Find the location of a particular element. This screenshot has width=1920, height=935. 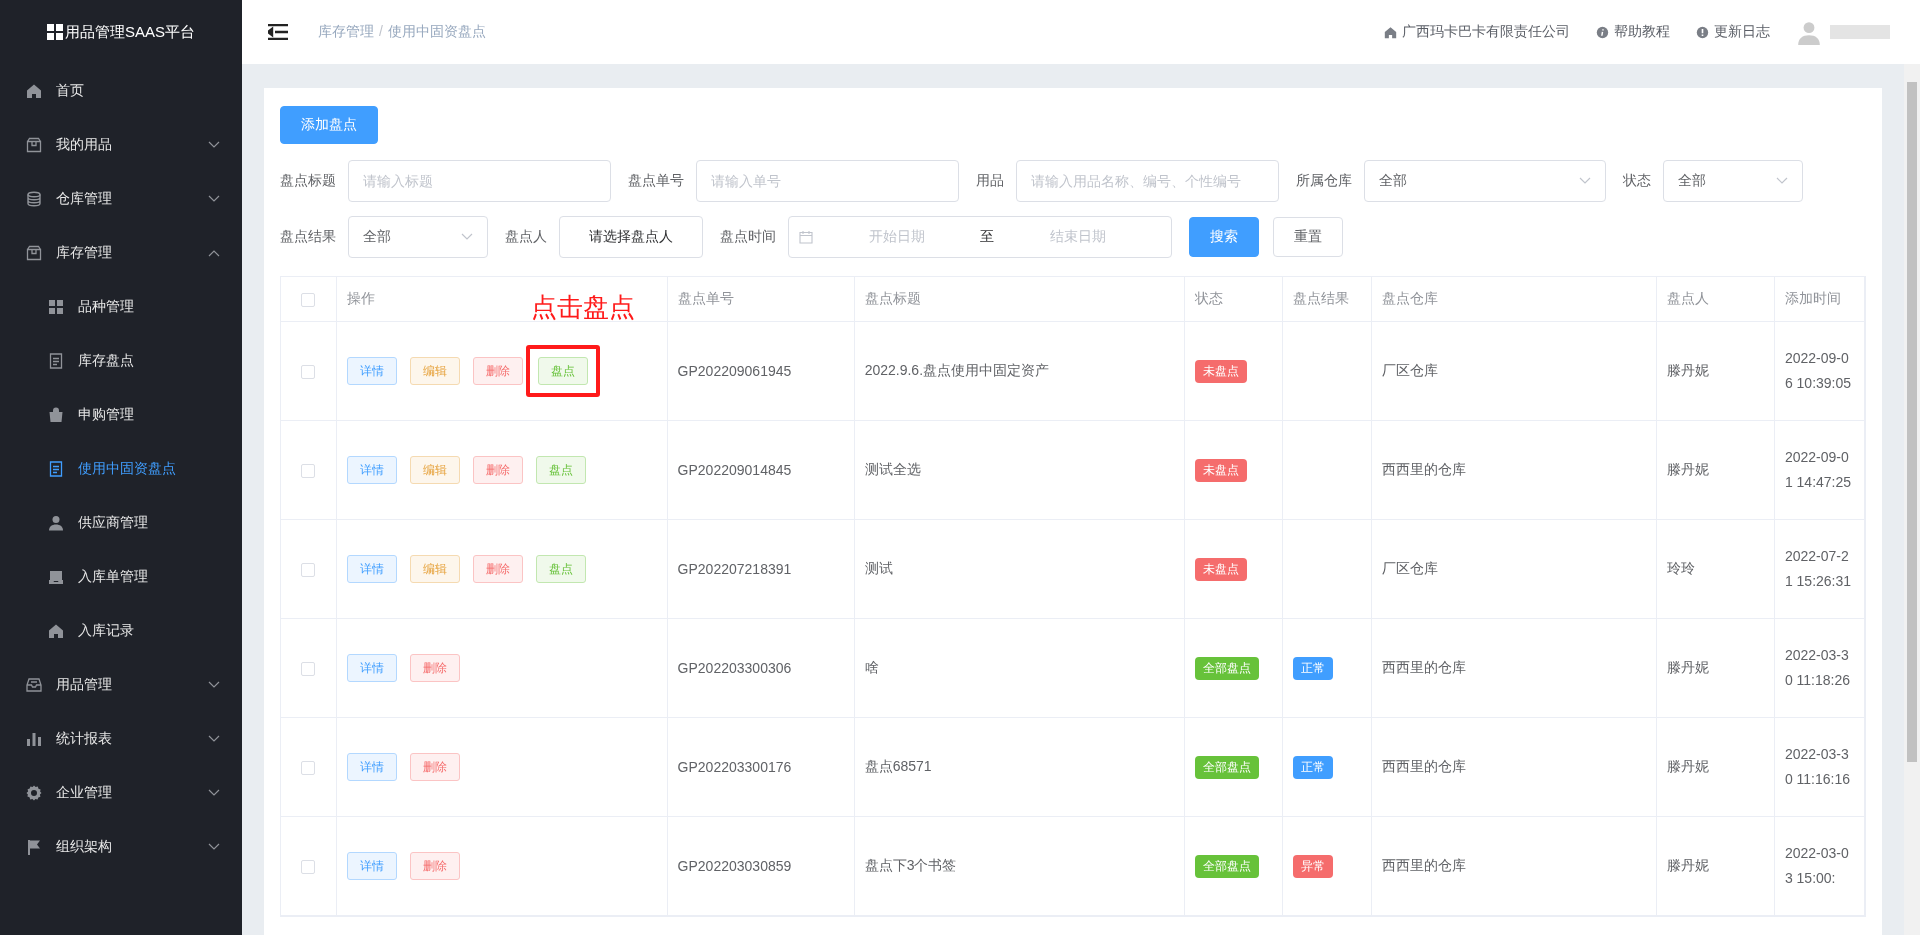

filter-label: 盘点时间 is located at coordinates (748, 237).